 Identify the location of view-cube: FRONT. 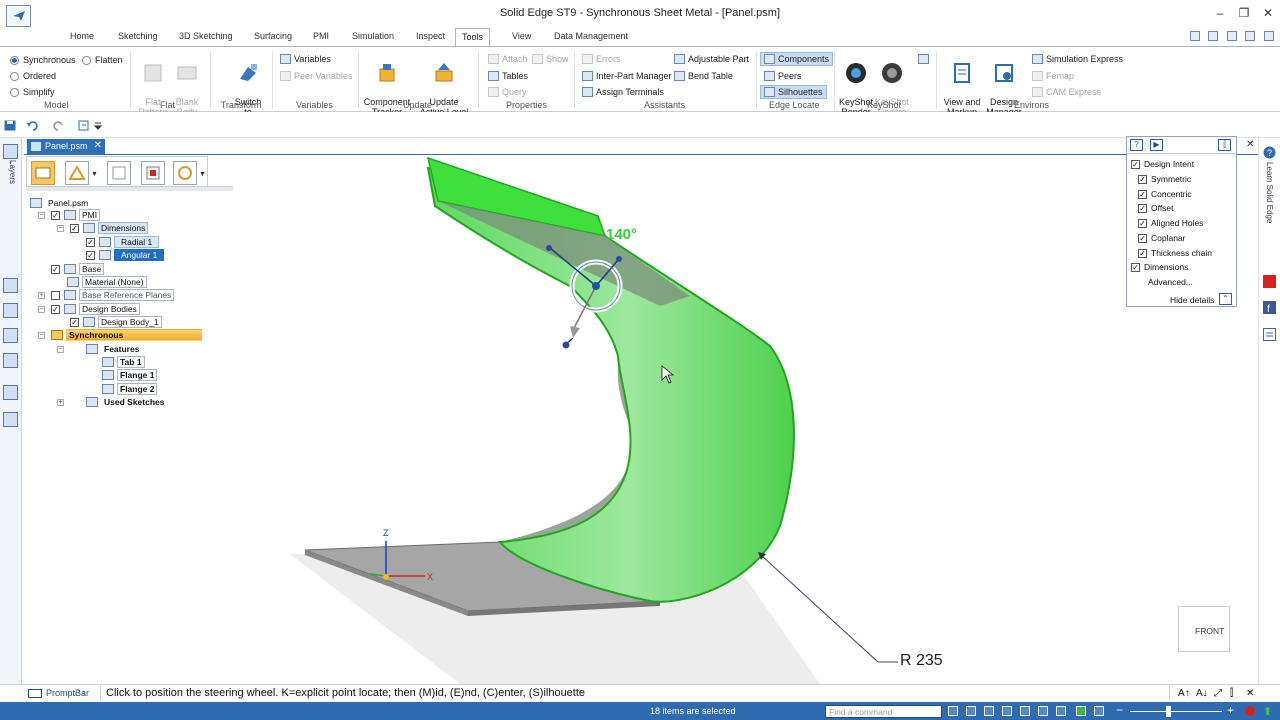
(1204, 629).